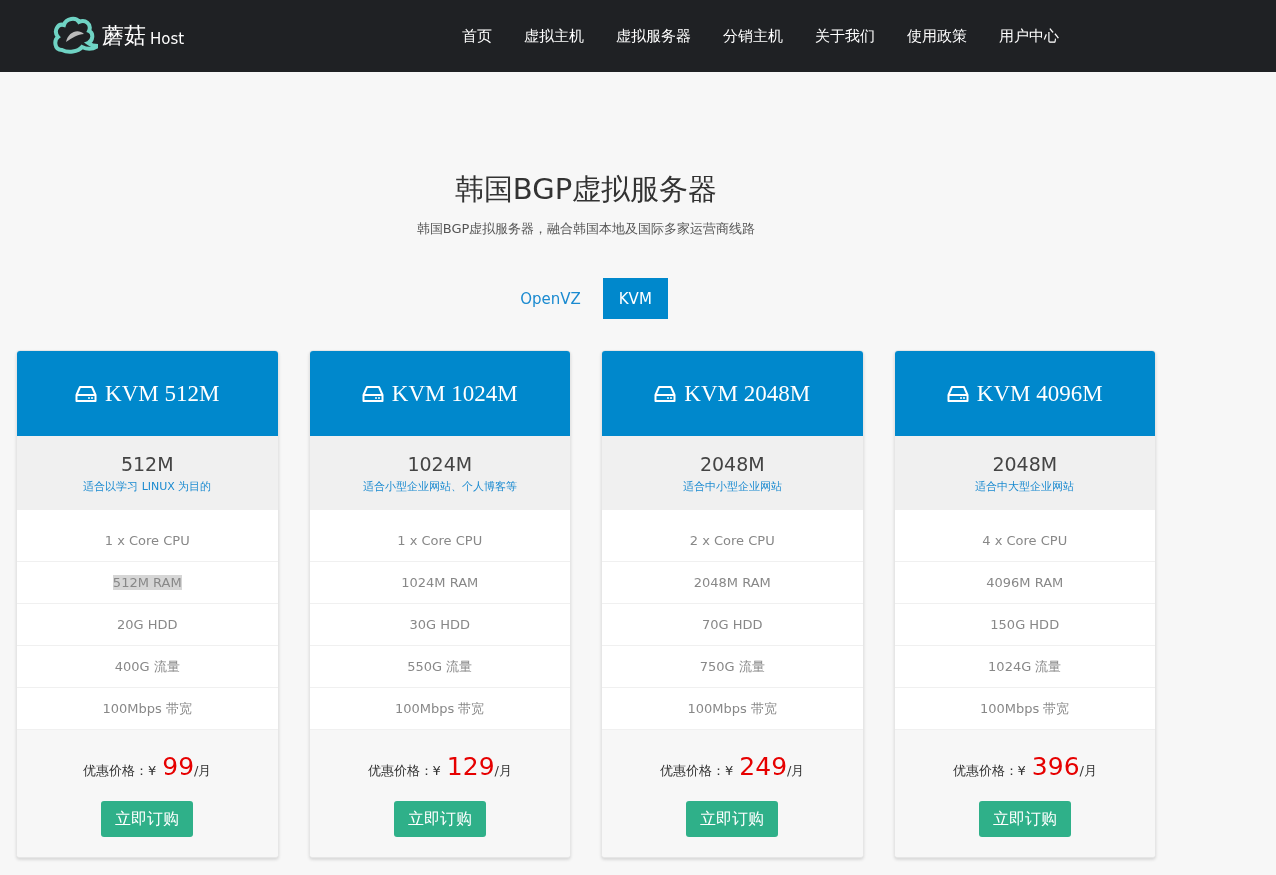 The width and height of the screenshot is (1276, 875). What do you see at coordinates (147, 486) in the screenshot?
I see `plan-tagline: 适合以学习 LINUX 为目的` at bounding box center [147, 486].